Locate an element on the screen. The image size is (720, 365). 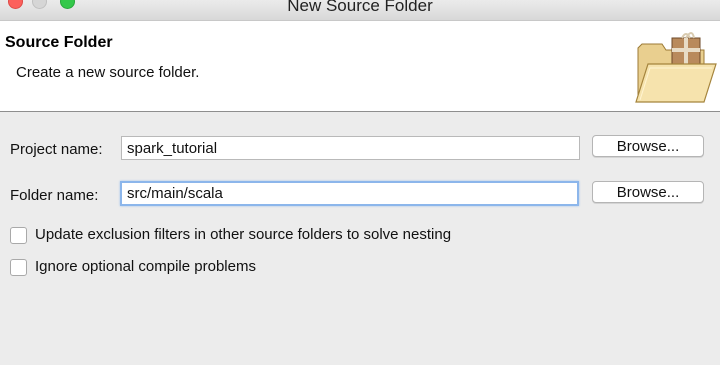
page-description: Create a new source folder. is located at coordinates (108, 72).